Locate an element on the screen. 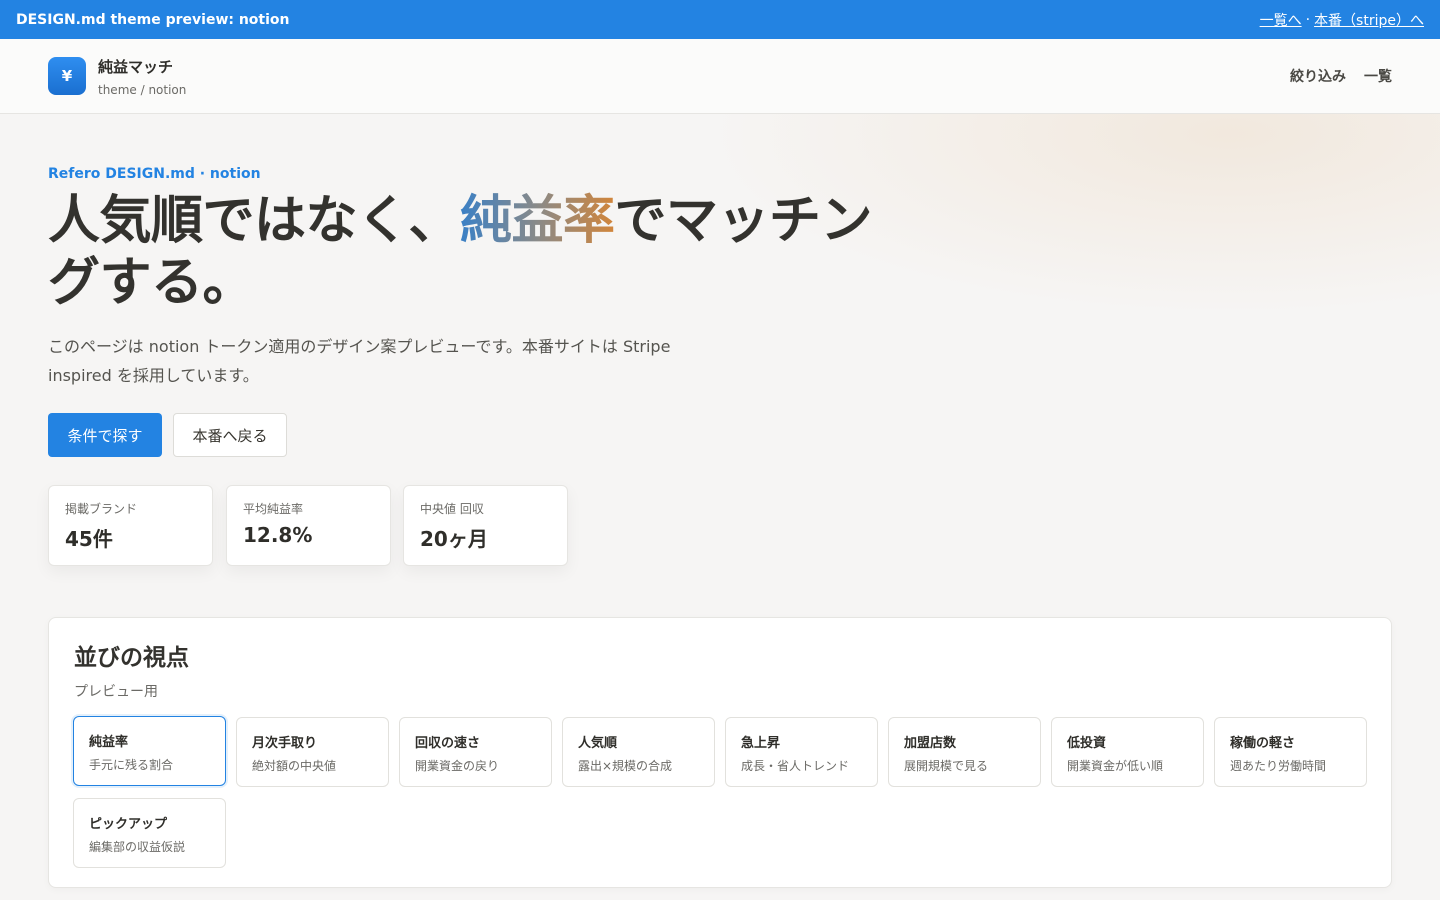 Image resolution: width=1440 pixels, height=900 pixels. nav-link-filter: 絞り込み is located at coordinates (1318, 76).